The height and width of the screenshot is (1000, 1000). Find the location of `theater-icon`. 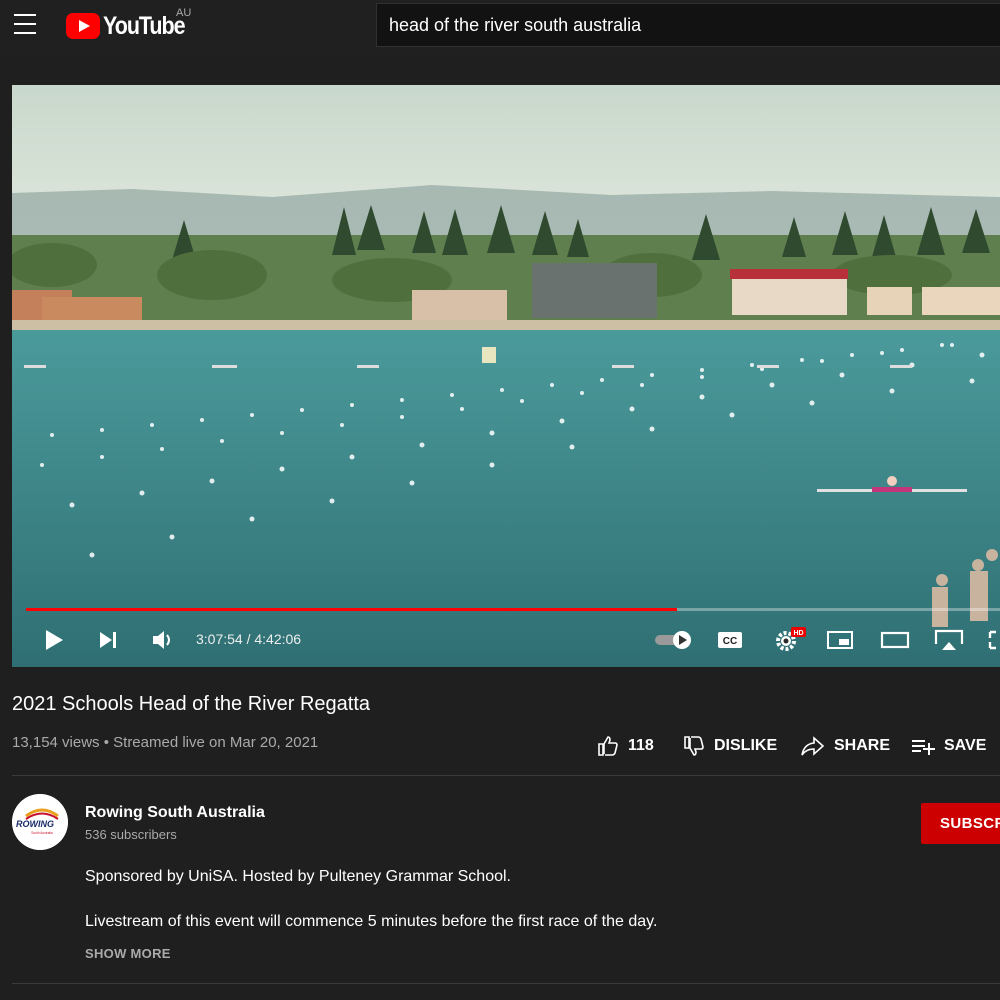

theater-icon is located at coordinates (895, 640).